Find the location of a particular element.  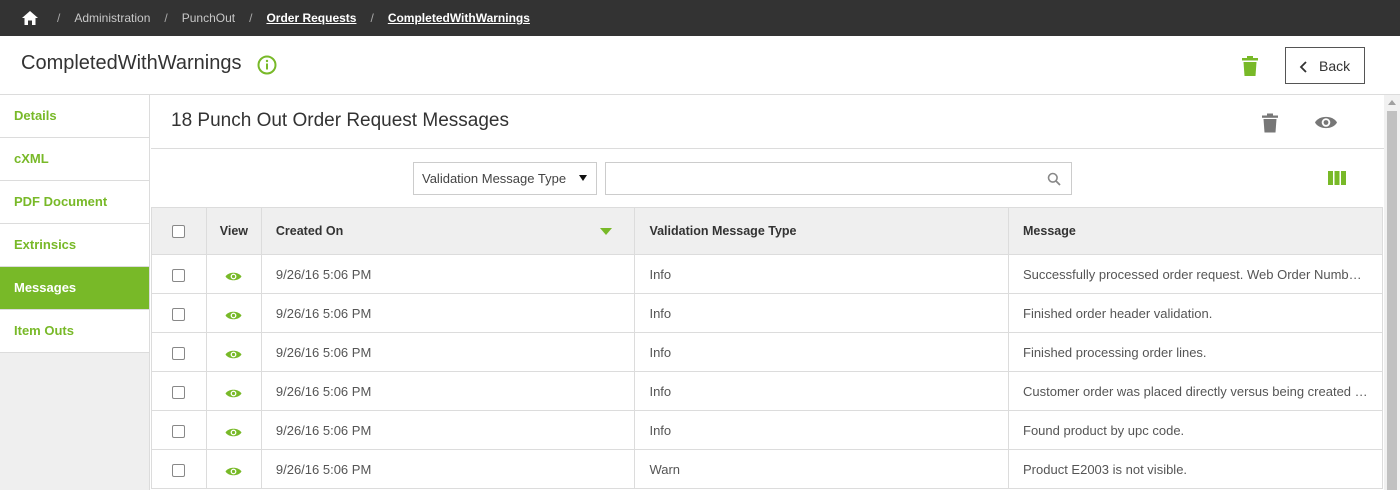

scrollbar-thumb is located at coordinates (1392, 300).